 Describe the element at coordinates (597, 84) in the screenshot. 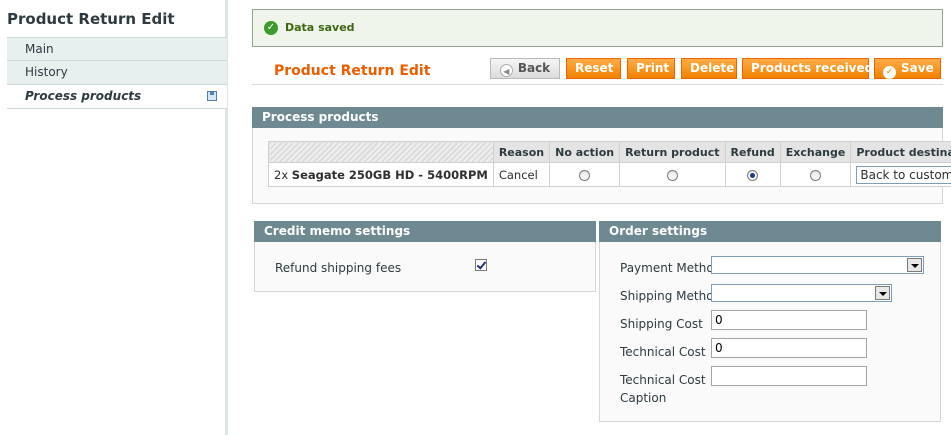

I see `heading-divider` at that location.